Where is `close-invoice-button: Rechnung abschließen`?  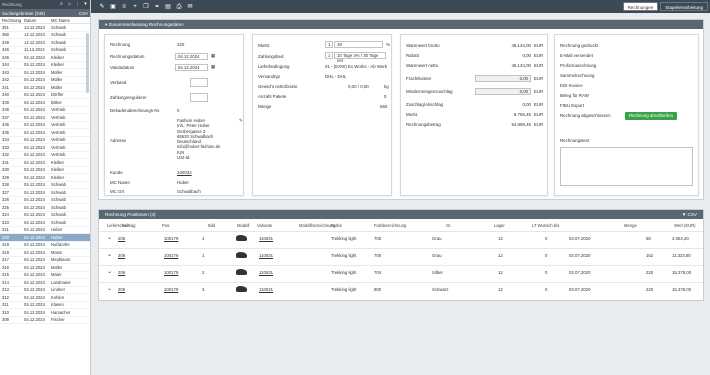 close-invoice-button: Rechnung abschließen is located at coordinates (651, 116).